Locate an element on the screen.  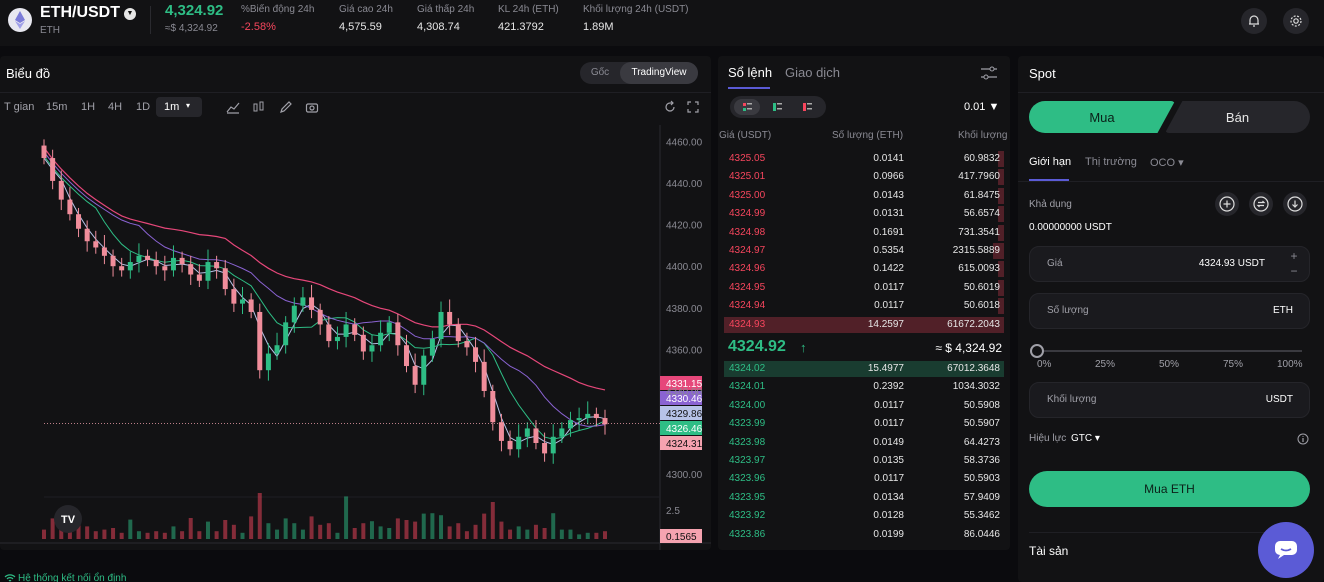
order-type-oco: OCO ▾ is located at coordinates (1167, 162).